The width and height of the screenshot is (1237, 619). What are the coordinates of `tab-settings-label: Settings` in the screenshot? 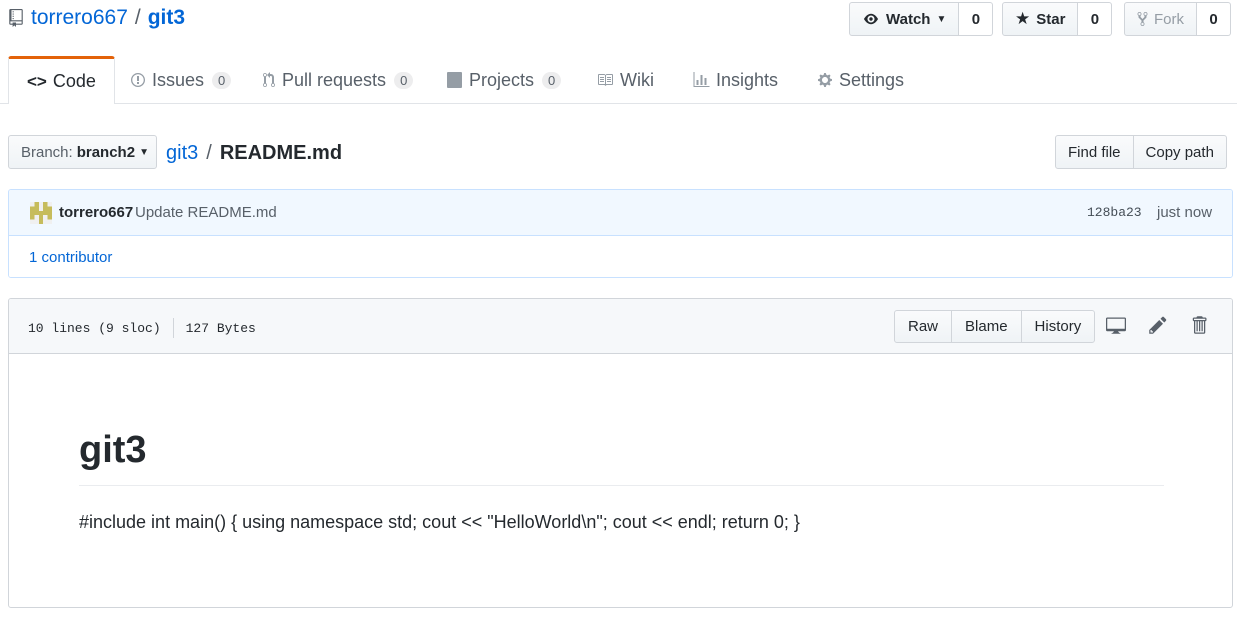 It's located at (872, 79).